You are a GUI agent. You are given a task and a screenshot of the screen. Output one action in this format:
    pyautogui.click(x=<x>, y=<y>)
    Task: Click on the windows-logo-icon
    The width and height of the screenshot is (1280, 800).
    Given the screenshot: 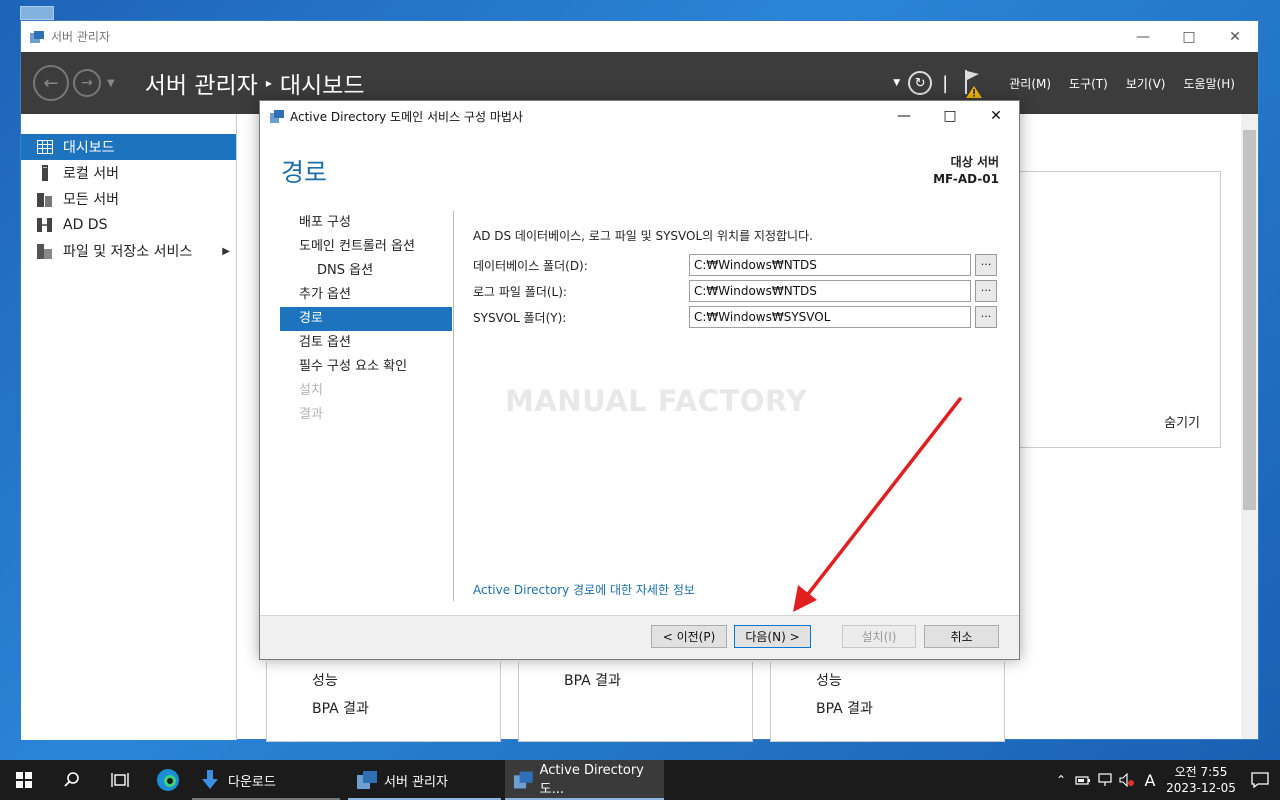 What is the action you would take?
    pyautogui.click(x=24, y=780)
    